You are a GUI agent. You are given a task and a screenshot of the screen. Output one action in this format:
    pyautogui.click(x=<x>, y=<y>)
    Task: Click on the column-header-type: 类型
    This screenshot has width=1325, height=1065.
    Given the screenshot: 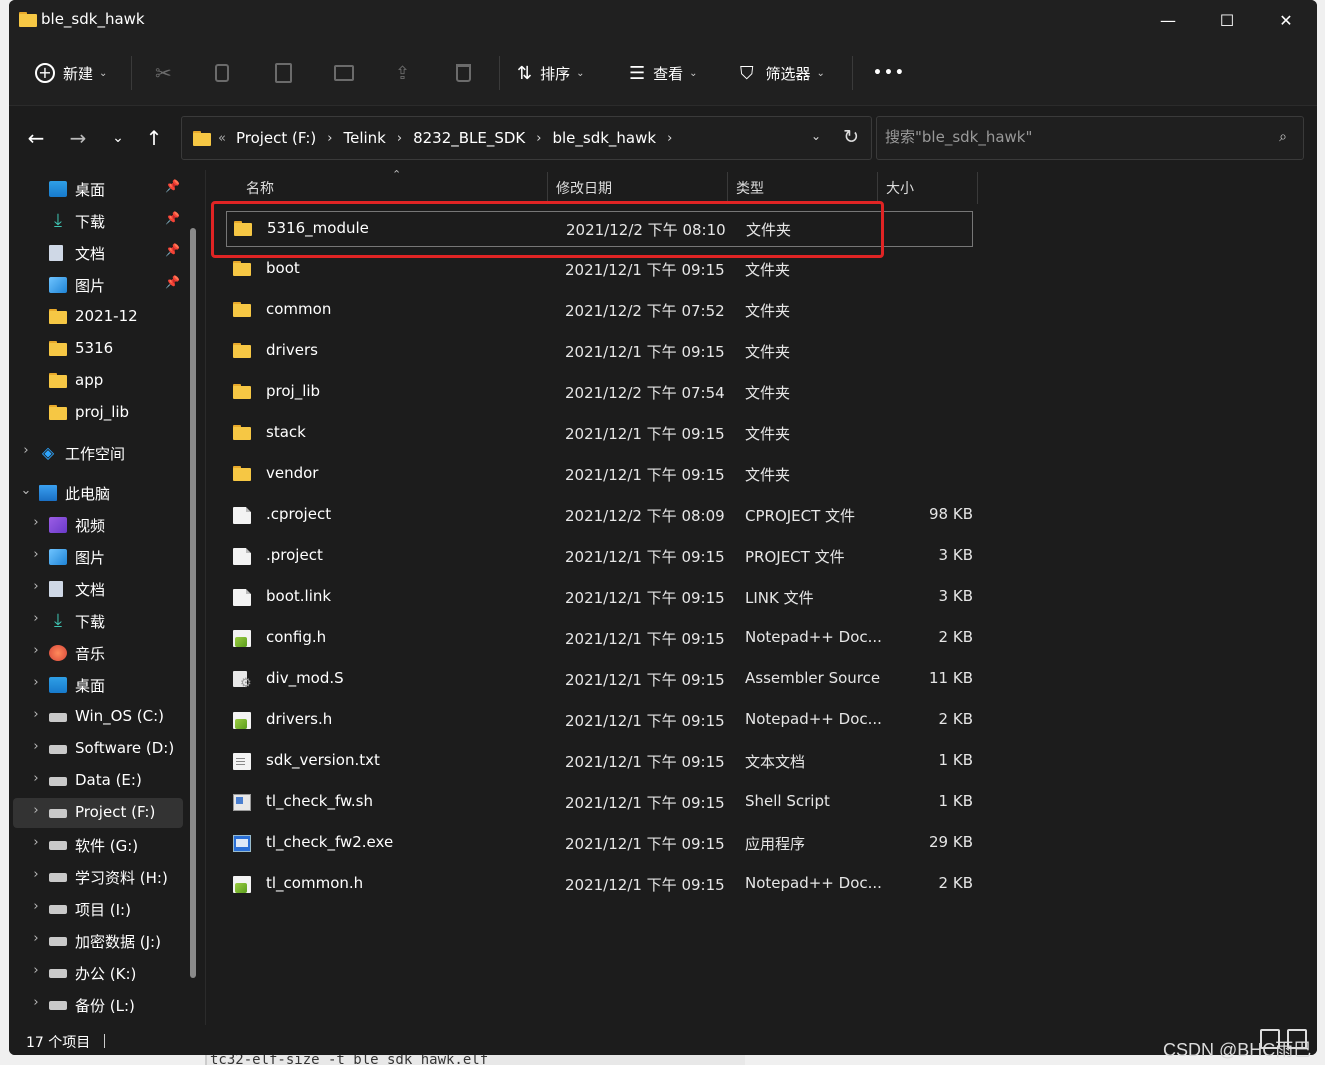 What is the action you would take?
    pyautogui.click(x=750, y=188)
    